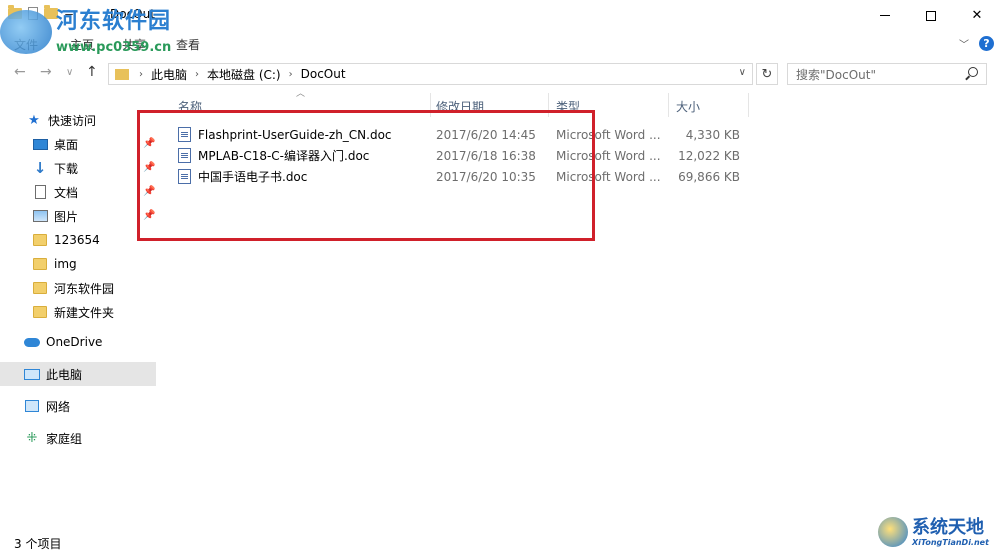 This screenshot has width=1000, height=555. I want to click on minimize-icon, so click(885, 15).